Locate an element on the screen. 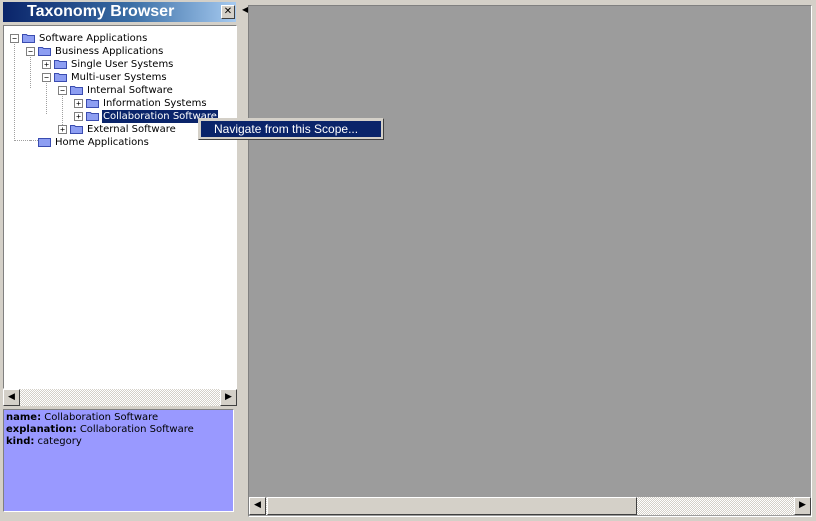 The image size is (816, 521). close-icon: ✕ is located at coordinates (228, 12).